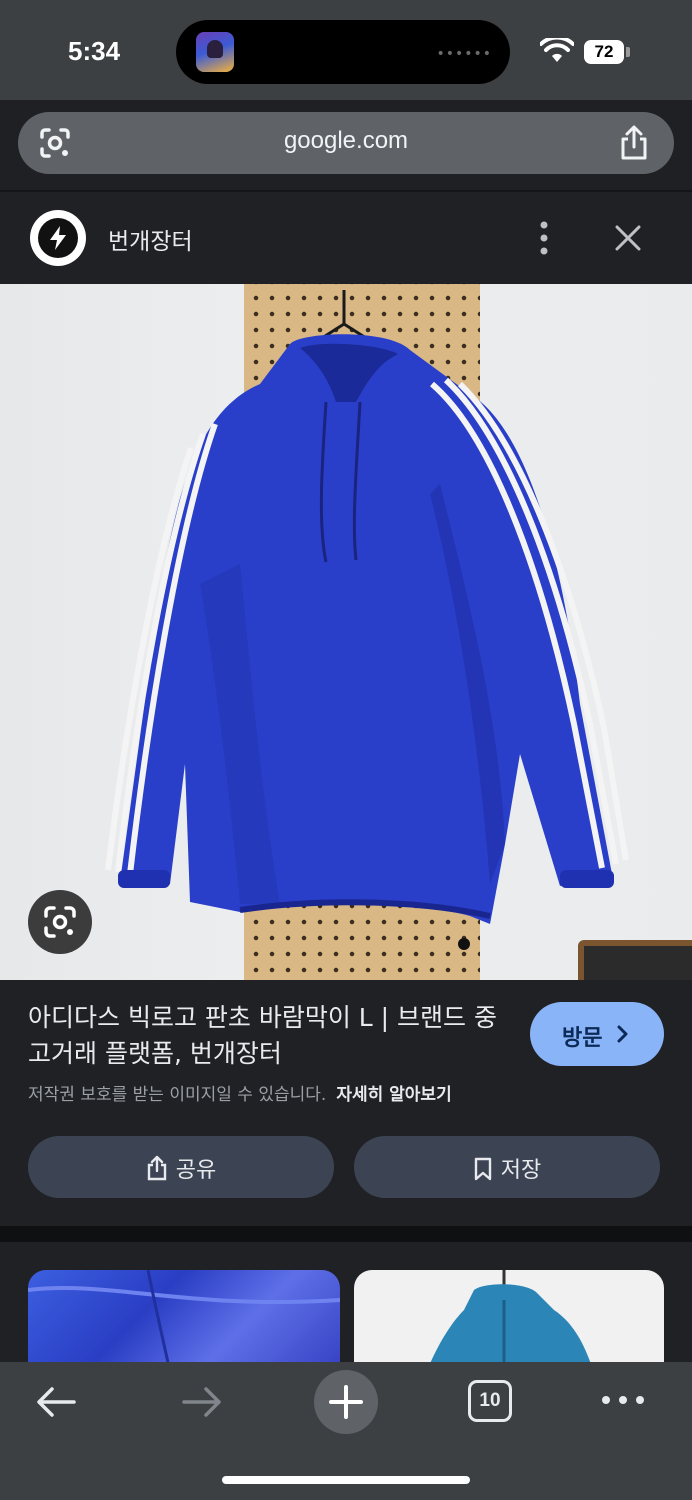 This screenshot has height=1500, width=692. What do you see at coordinates (582, 1038) in the screenshot?
I see `visit-label: 방문` at bounding box center [582, 1038].